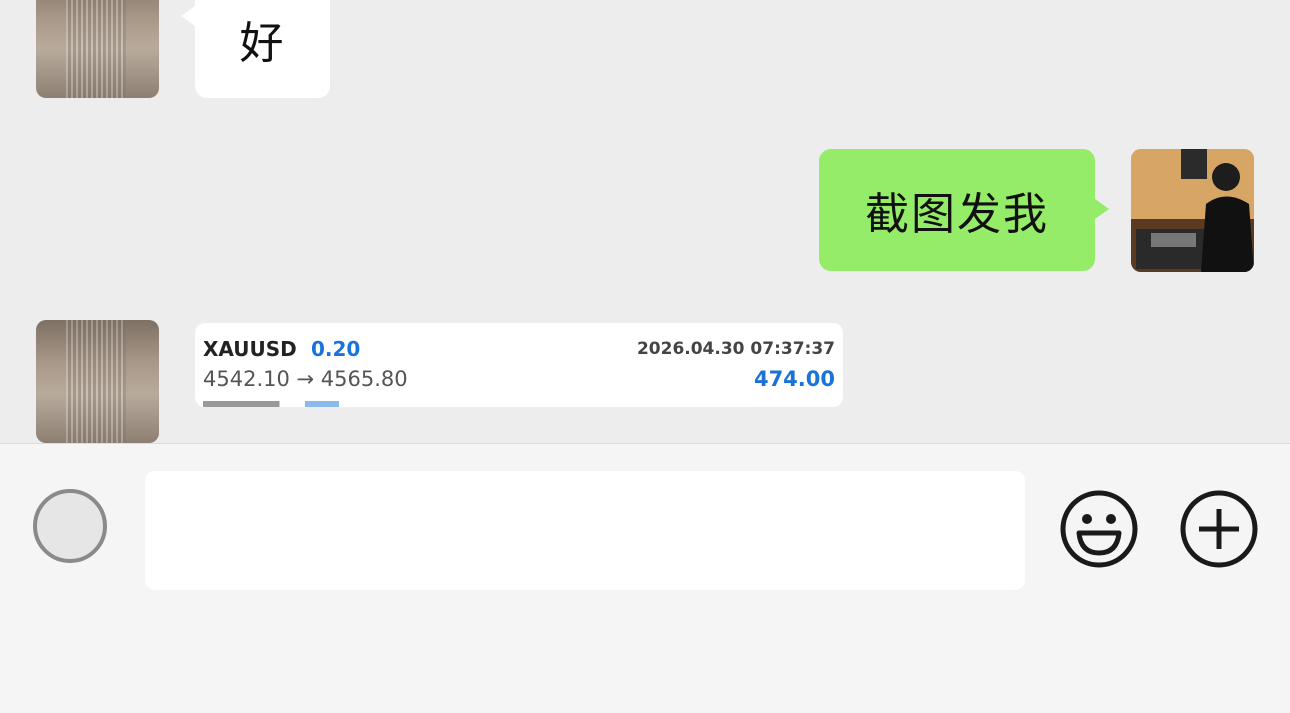 The height and width of the screenshot is (713, 1290). What do you see at coordinates (1219, 529) in the screenshot?
I see `plus-icon` at bounding box center [1219, 529].